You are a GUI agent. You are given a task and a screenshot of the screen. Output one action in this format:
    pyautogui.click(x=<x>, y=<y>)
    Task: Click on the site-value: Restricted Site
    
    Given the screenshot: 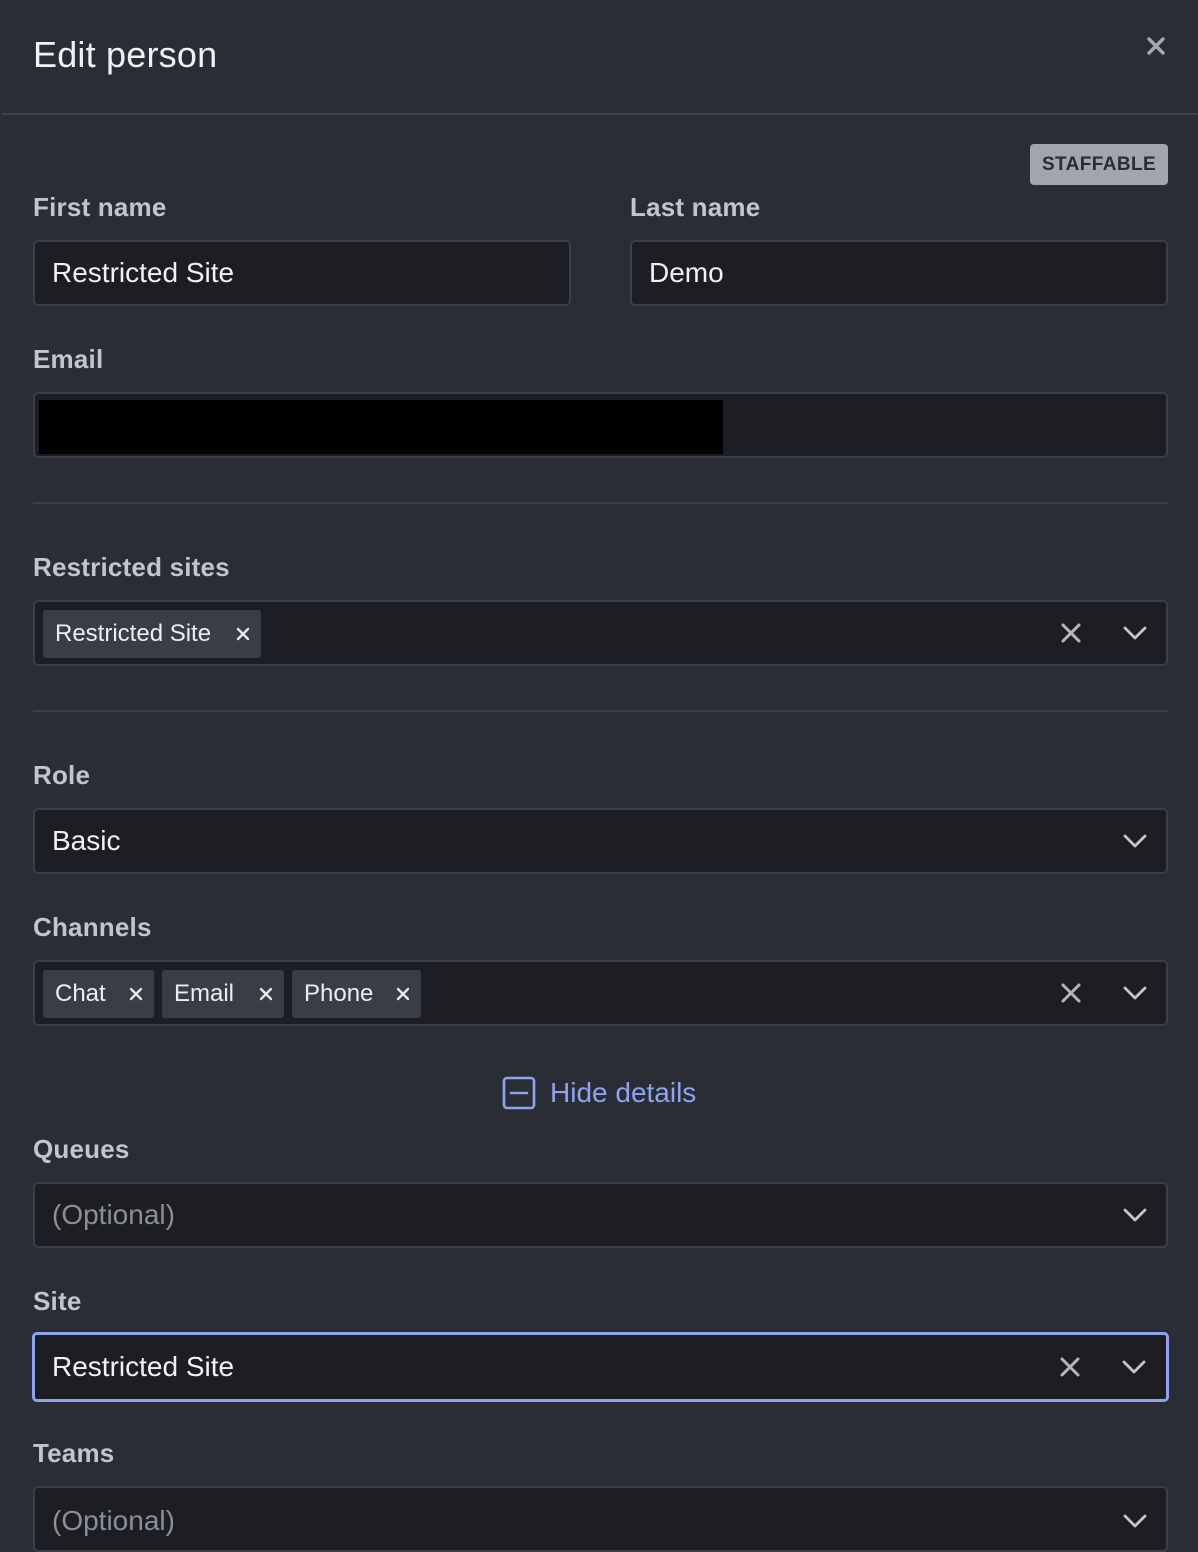 What is the action you would take?
    pyautogui.click(x=143, y=1366)
    